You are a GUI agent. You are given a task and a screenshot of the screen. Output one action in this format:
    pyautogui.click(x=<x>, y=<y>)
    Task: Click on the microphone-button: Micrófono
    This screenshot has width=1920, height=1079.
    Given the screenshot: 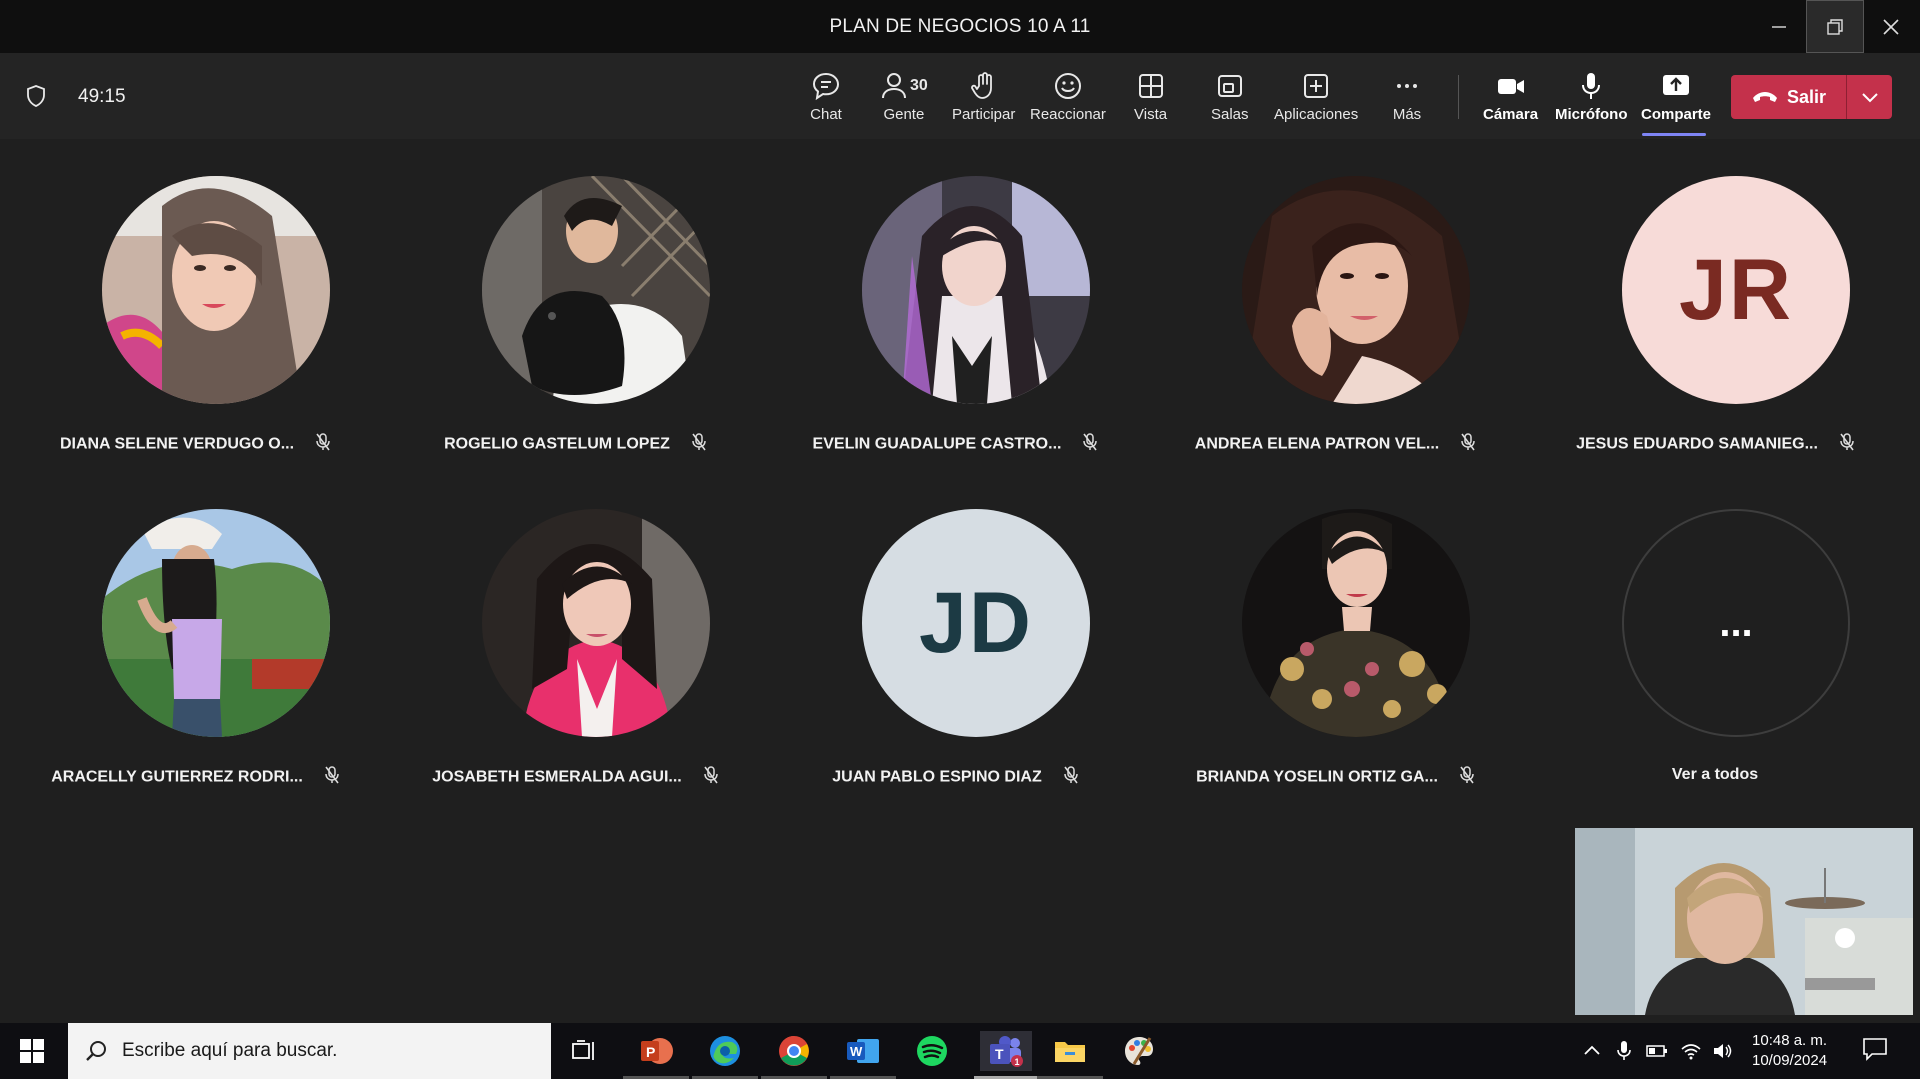 What is the action you would take?
    pyautogui.click(x=1591, y=97)
    